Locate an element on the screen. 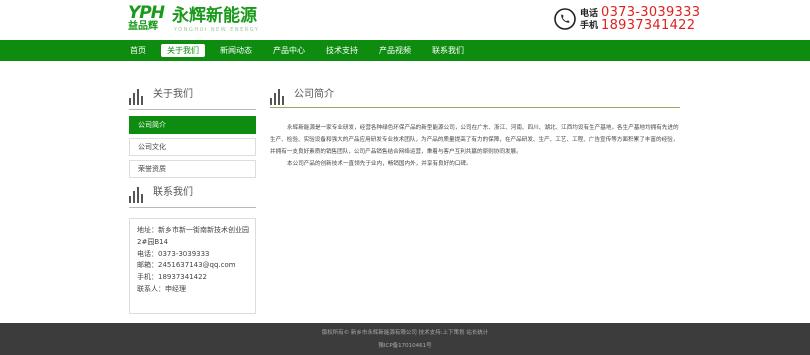 The height and width of the screenshot is (355, 810). nav-item-support: 技术支持 is located at coordinates (342, 50).